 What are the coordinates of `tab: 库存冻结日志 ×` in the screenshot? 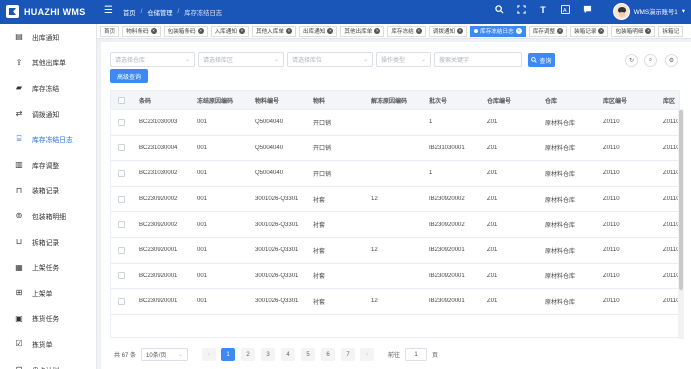 It's located at (498, 31).